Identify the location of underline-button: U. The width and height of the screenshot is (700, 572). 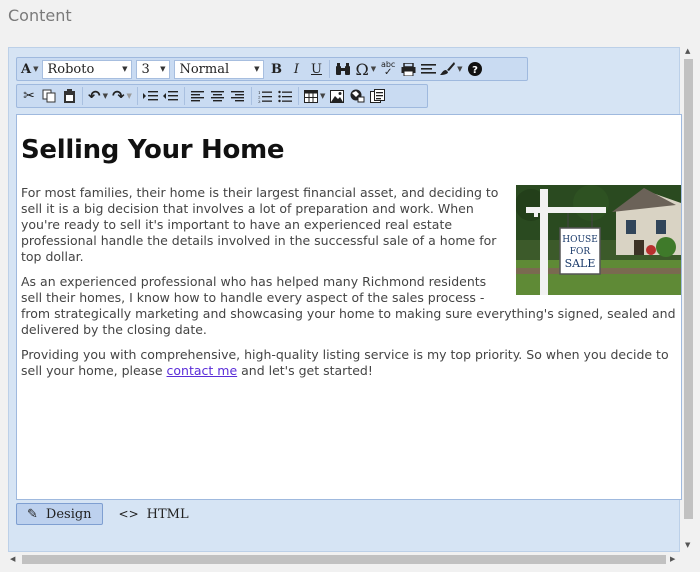
(316, 69).